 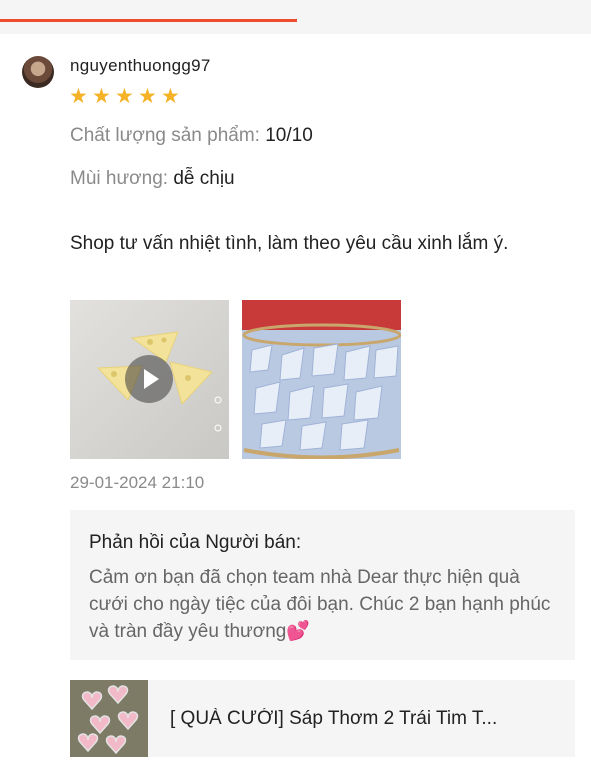 I want to click on reviewer-username: nguyenthuongg97, so click(x=140, y=65).